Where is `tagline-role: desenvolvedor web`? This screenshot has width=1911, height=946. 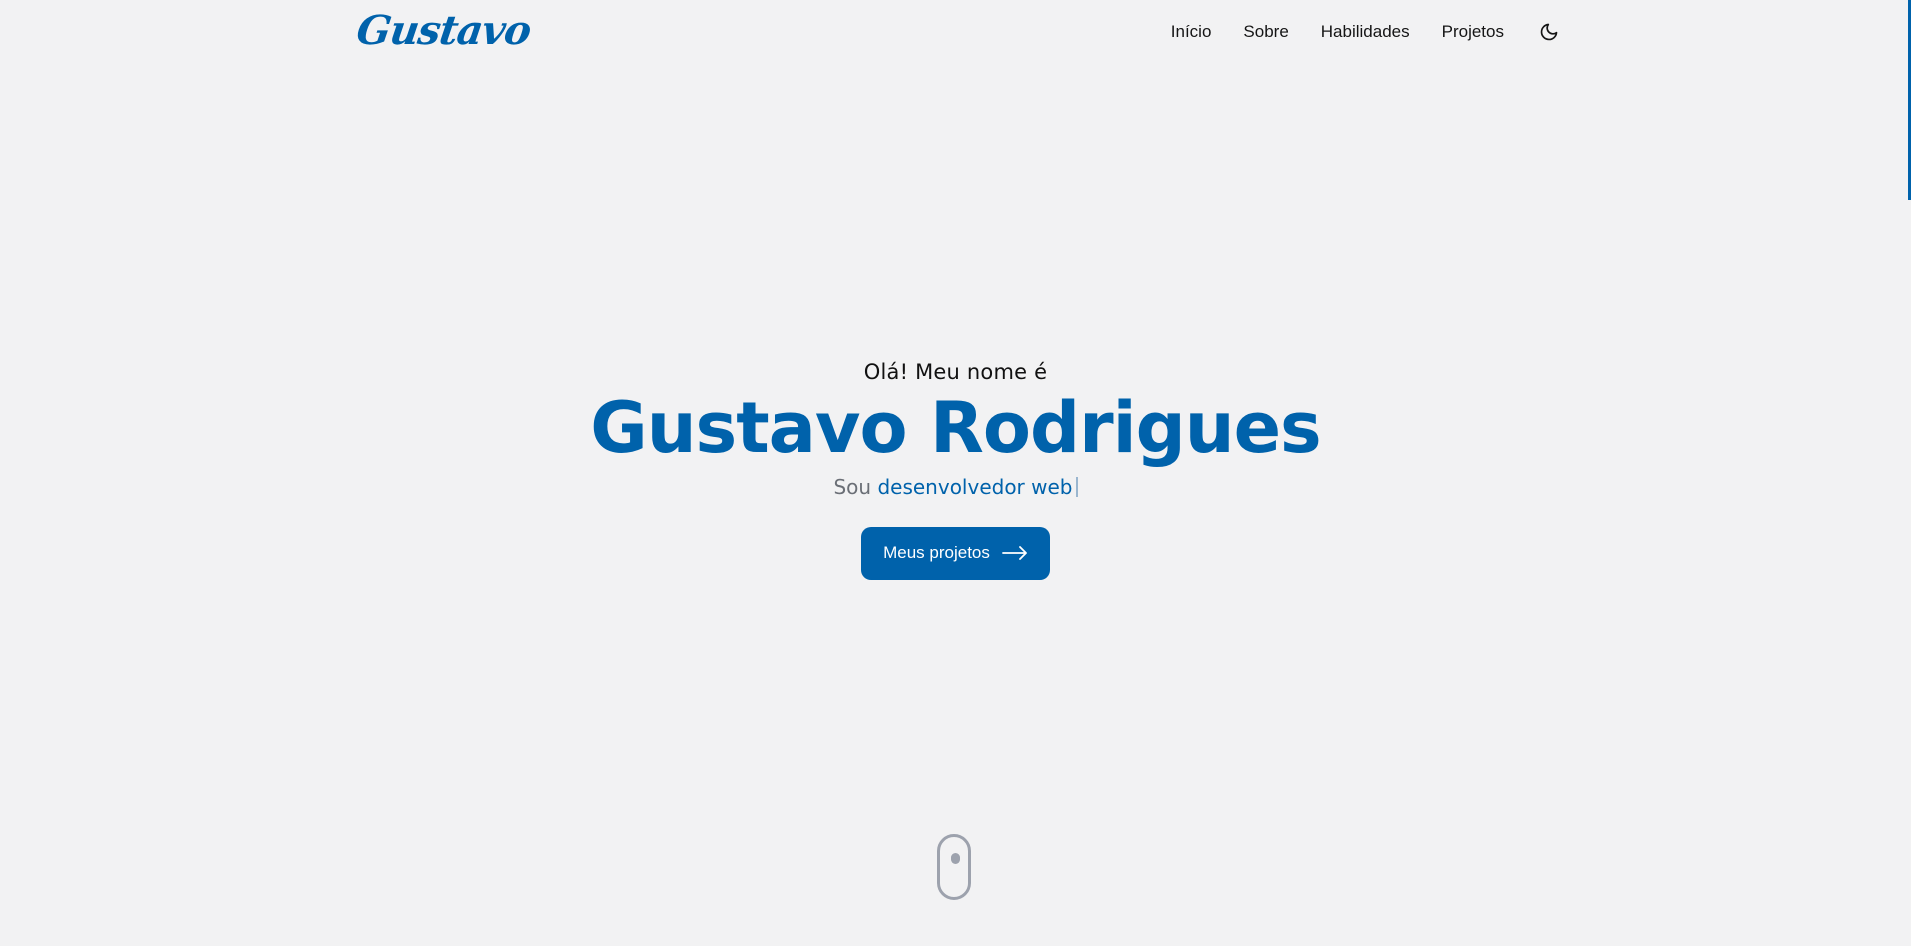 tagline-role: desenvolvedor web is located at coordinates (975, 486).